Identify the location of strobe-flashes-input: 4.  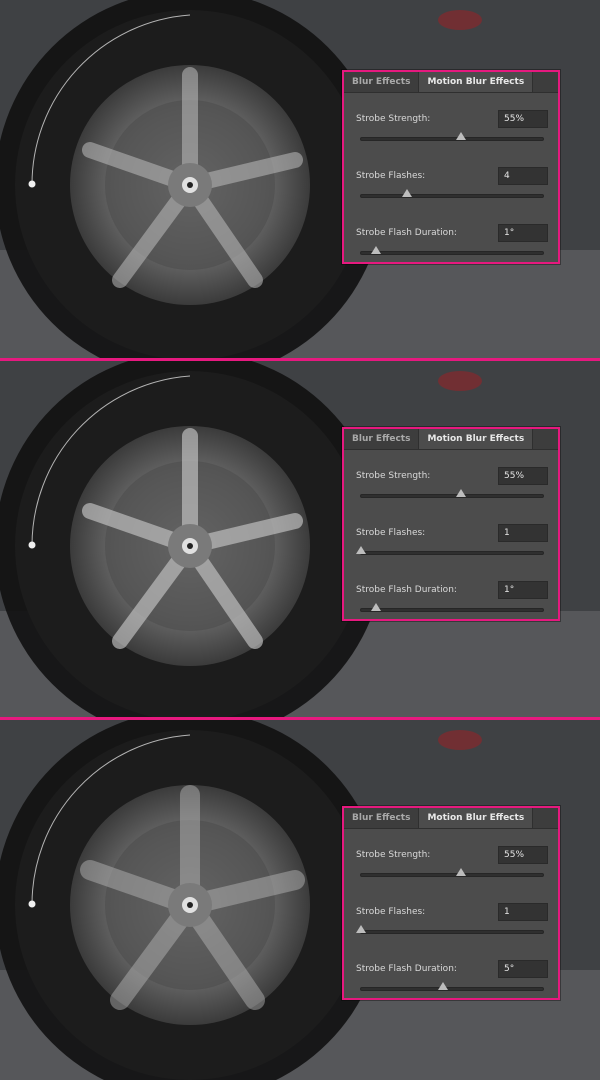
(523, 176).